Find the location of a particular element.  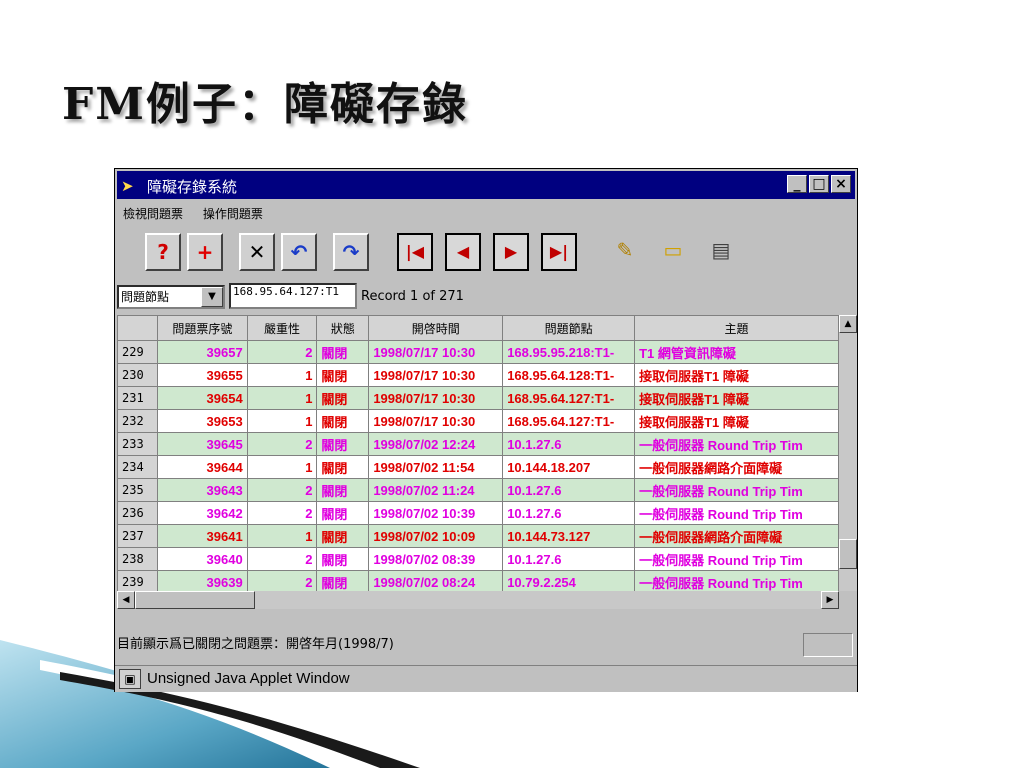

help-icon: ? is located at coordinates (163, 252).